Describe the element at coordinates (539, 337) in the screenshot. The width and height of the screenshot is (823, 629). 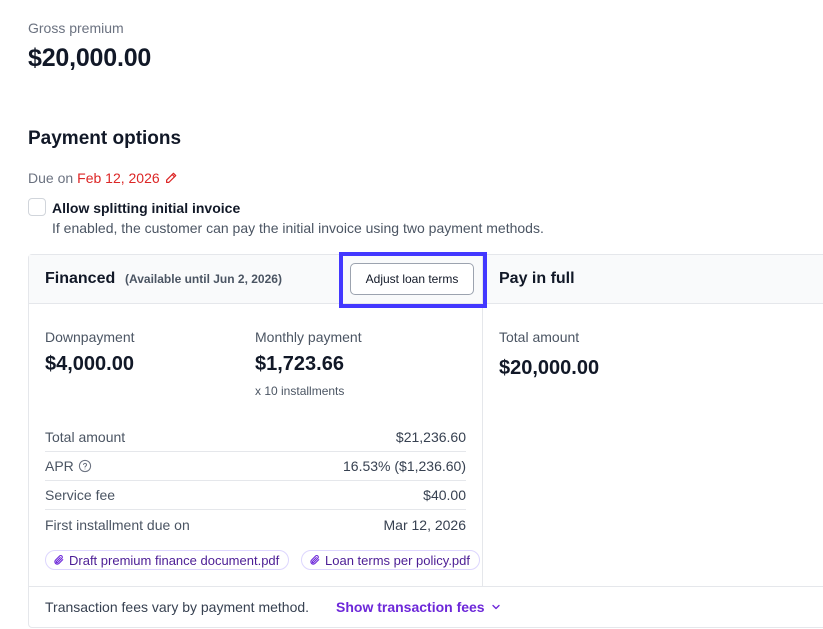
I see `pay-in-full-total-label: Total amount` at that location.